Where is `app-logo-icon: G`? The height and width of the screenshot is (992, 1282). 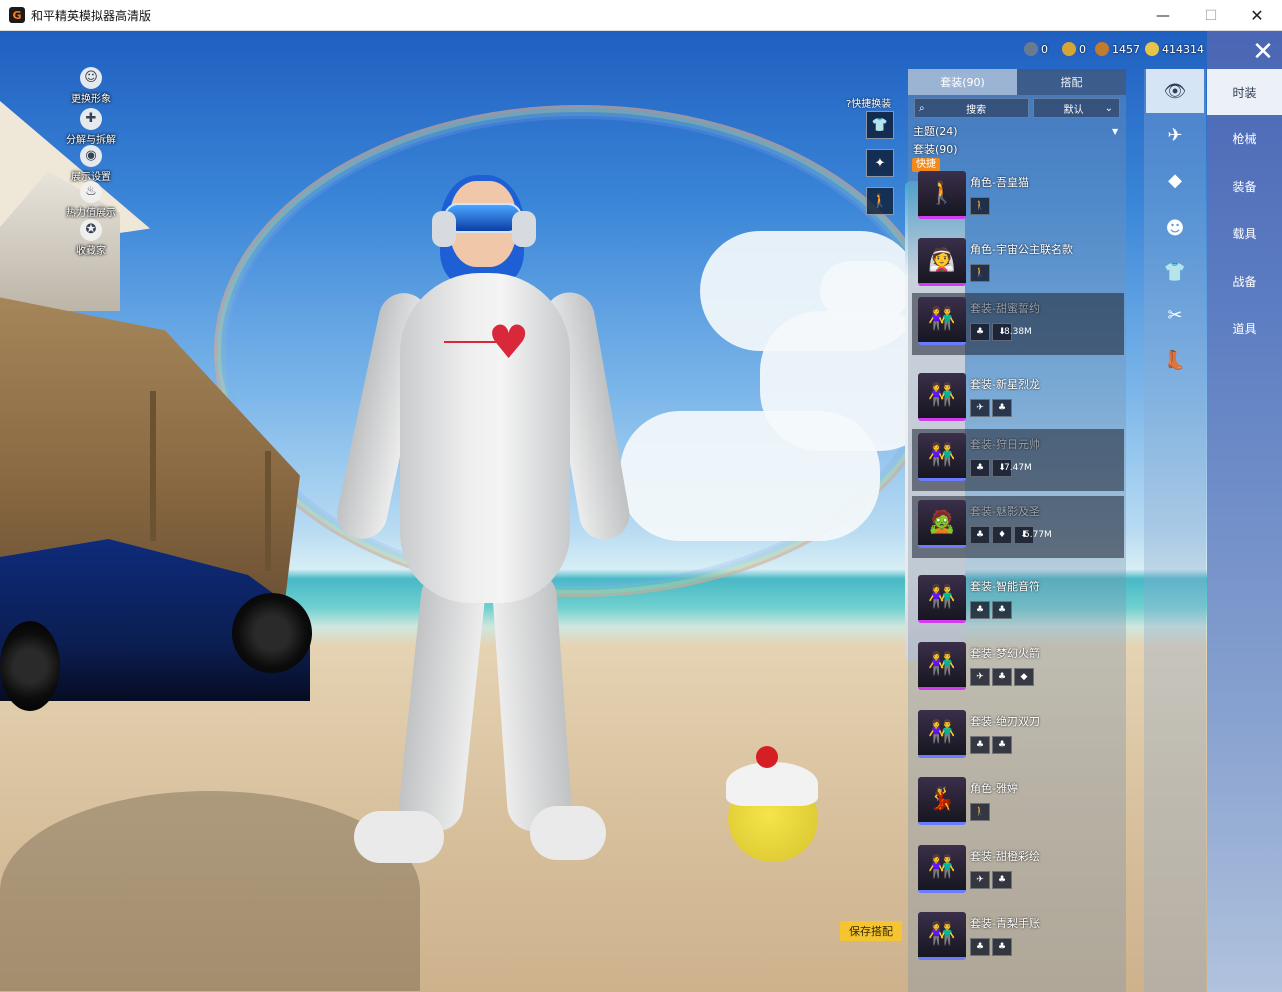
app-logo-icon: G is located at coordinates (17, 15).